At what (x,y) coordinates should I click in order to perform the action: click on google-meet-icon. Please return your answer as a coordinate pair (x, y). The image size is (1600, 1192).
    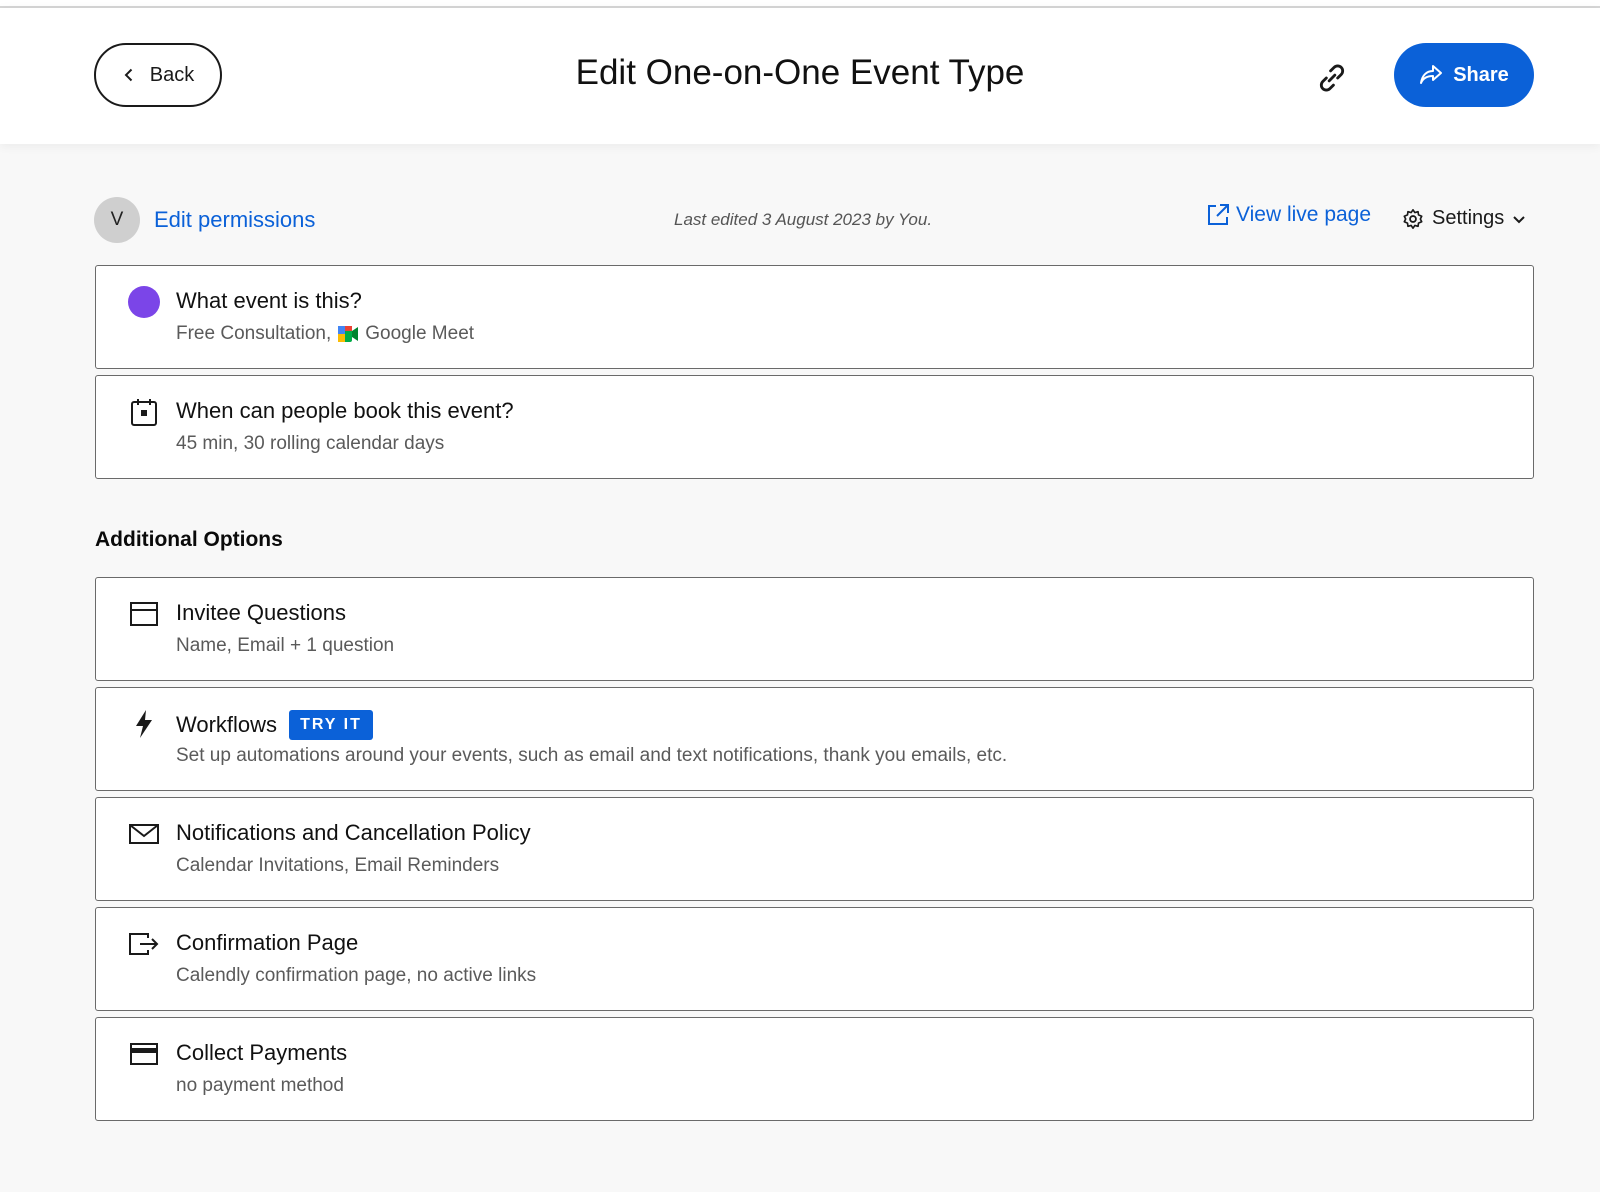
    Looking at the image, I should click on (348, 334).